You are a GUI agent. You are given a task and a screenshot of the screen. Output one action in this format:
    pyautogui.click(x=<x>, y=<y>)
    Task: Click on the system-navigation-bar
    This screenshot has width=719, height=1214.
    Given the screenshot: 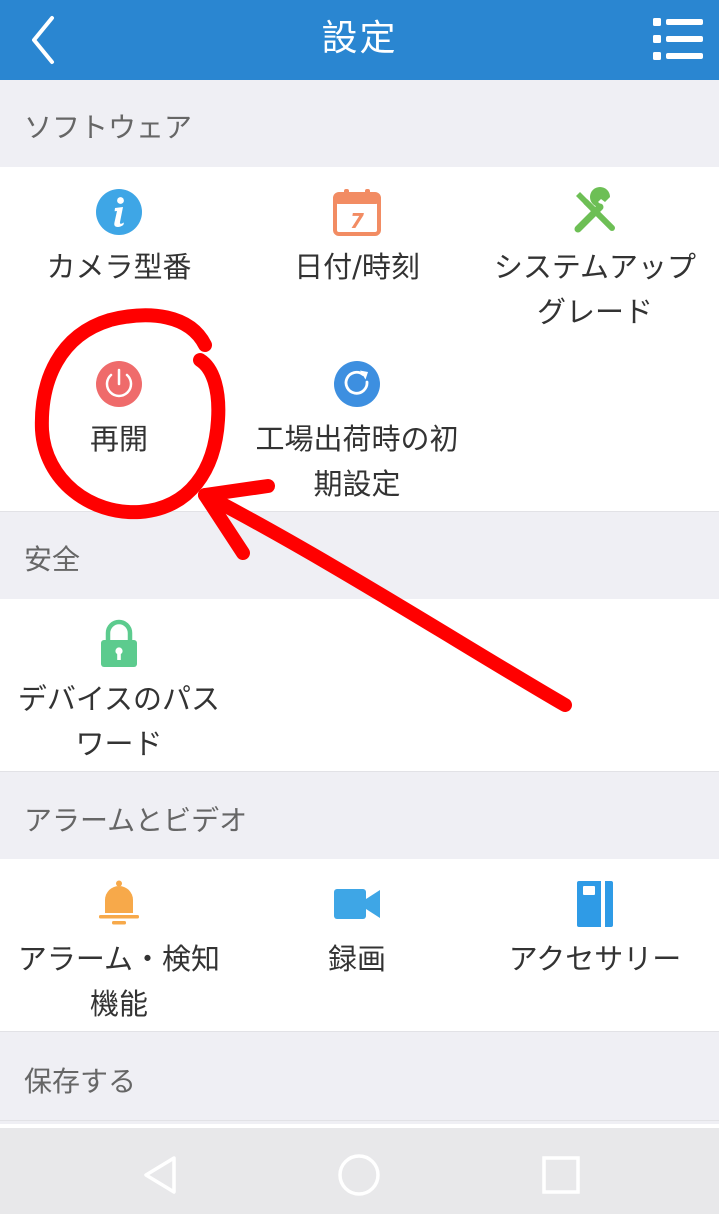 What is the action you would take?
    pyautogui.click(x=359, y=1169)
    